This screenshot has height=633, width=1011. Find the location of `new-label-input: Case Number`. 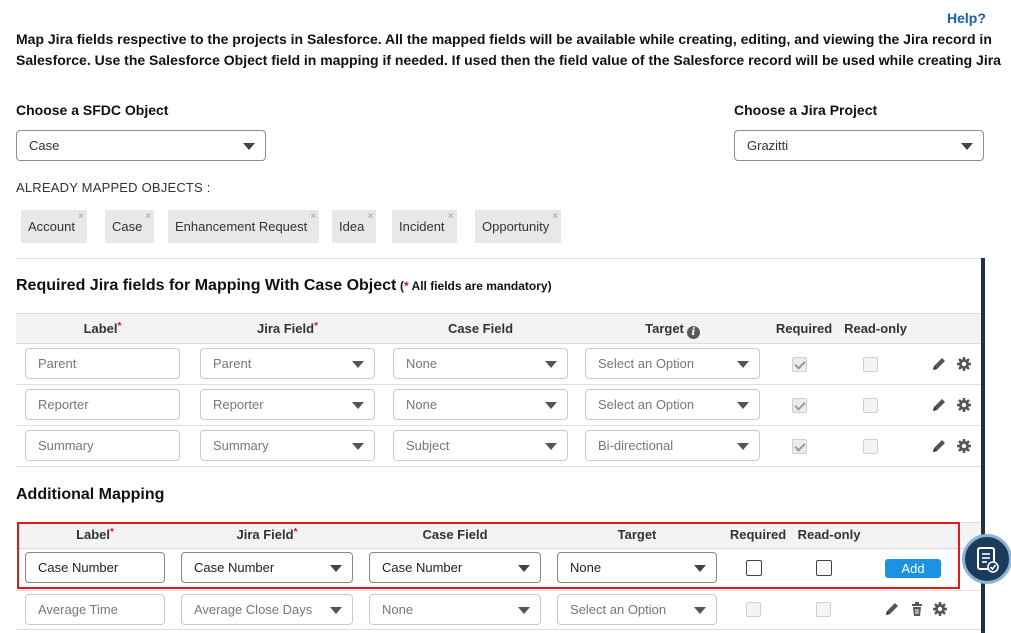

new-label-input: Case Number is located at coordinates (95, 567).